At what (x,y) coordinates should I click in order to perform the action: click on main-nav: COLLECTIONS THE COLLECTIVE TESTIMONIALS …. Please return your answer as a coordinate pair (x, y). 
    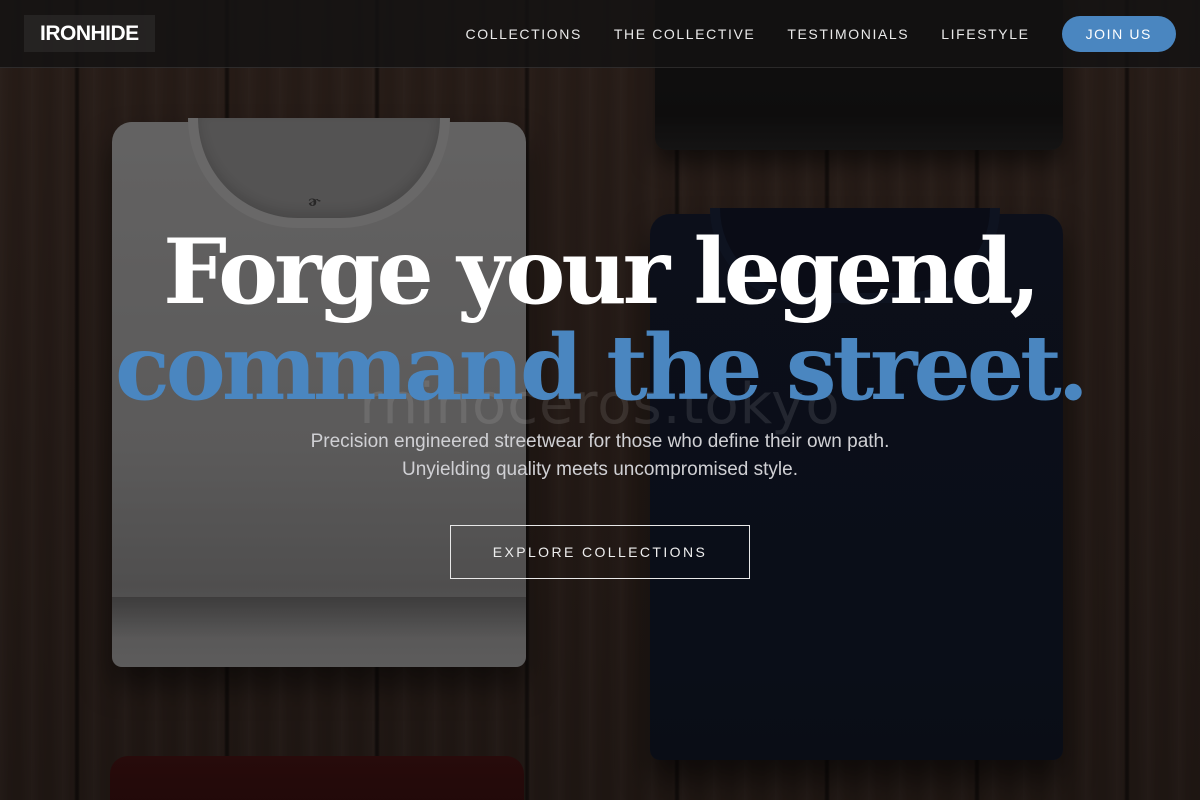
    Looking at the image, I should click on (821, 34).